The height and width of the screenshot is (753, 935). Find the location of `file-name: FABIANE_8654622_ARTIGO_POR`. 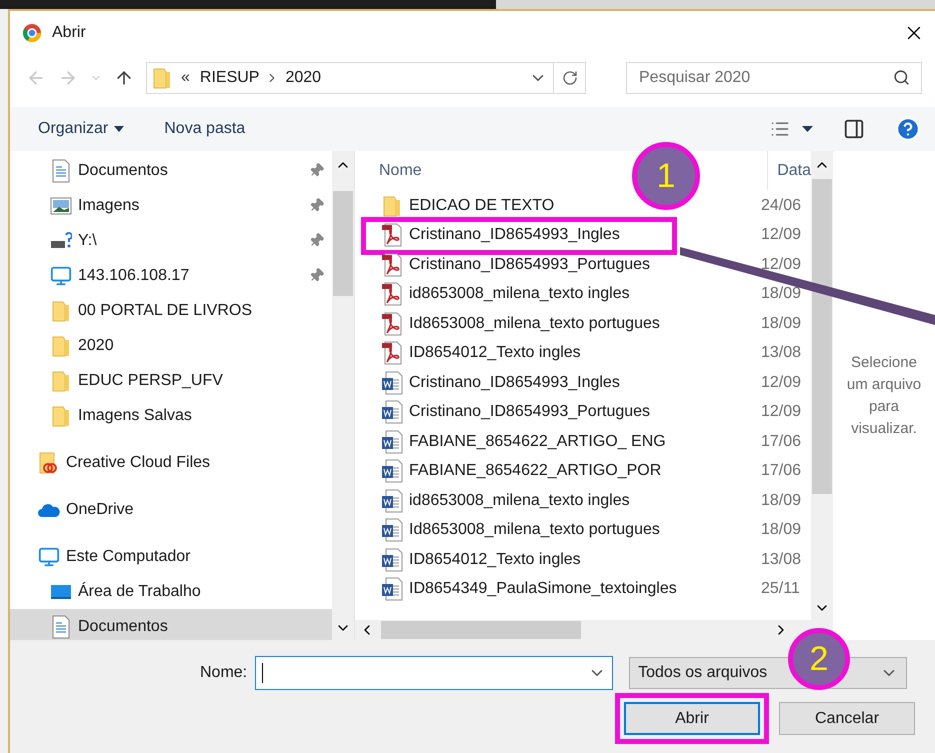

file-name: FABIANE_8654622_ARTIGO_POR is located at coordinates (581, 471).